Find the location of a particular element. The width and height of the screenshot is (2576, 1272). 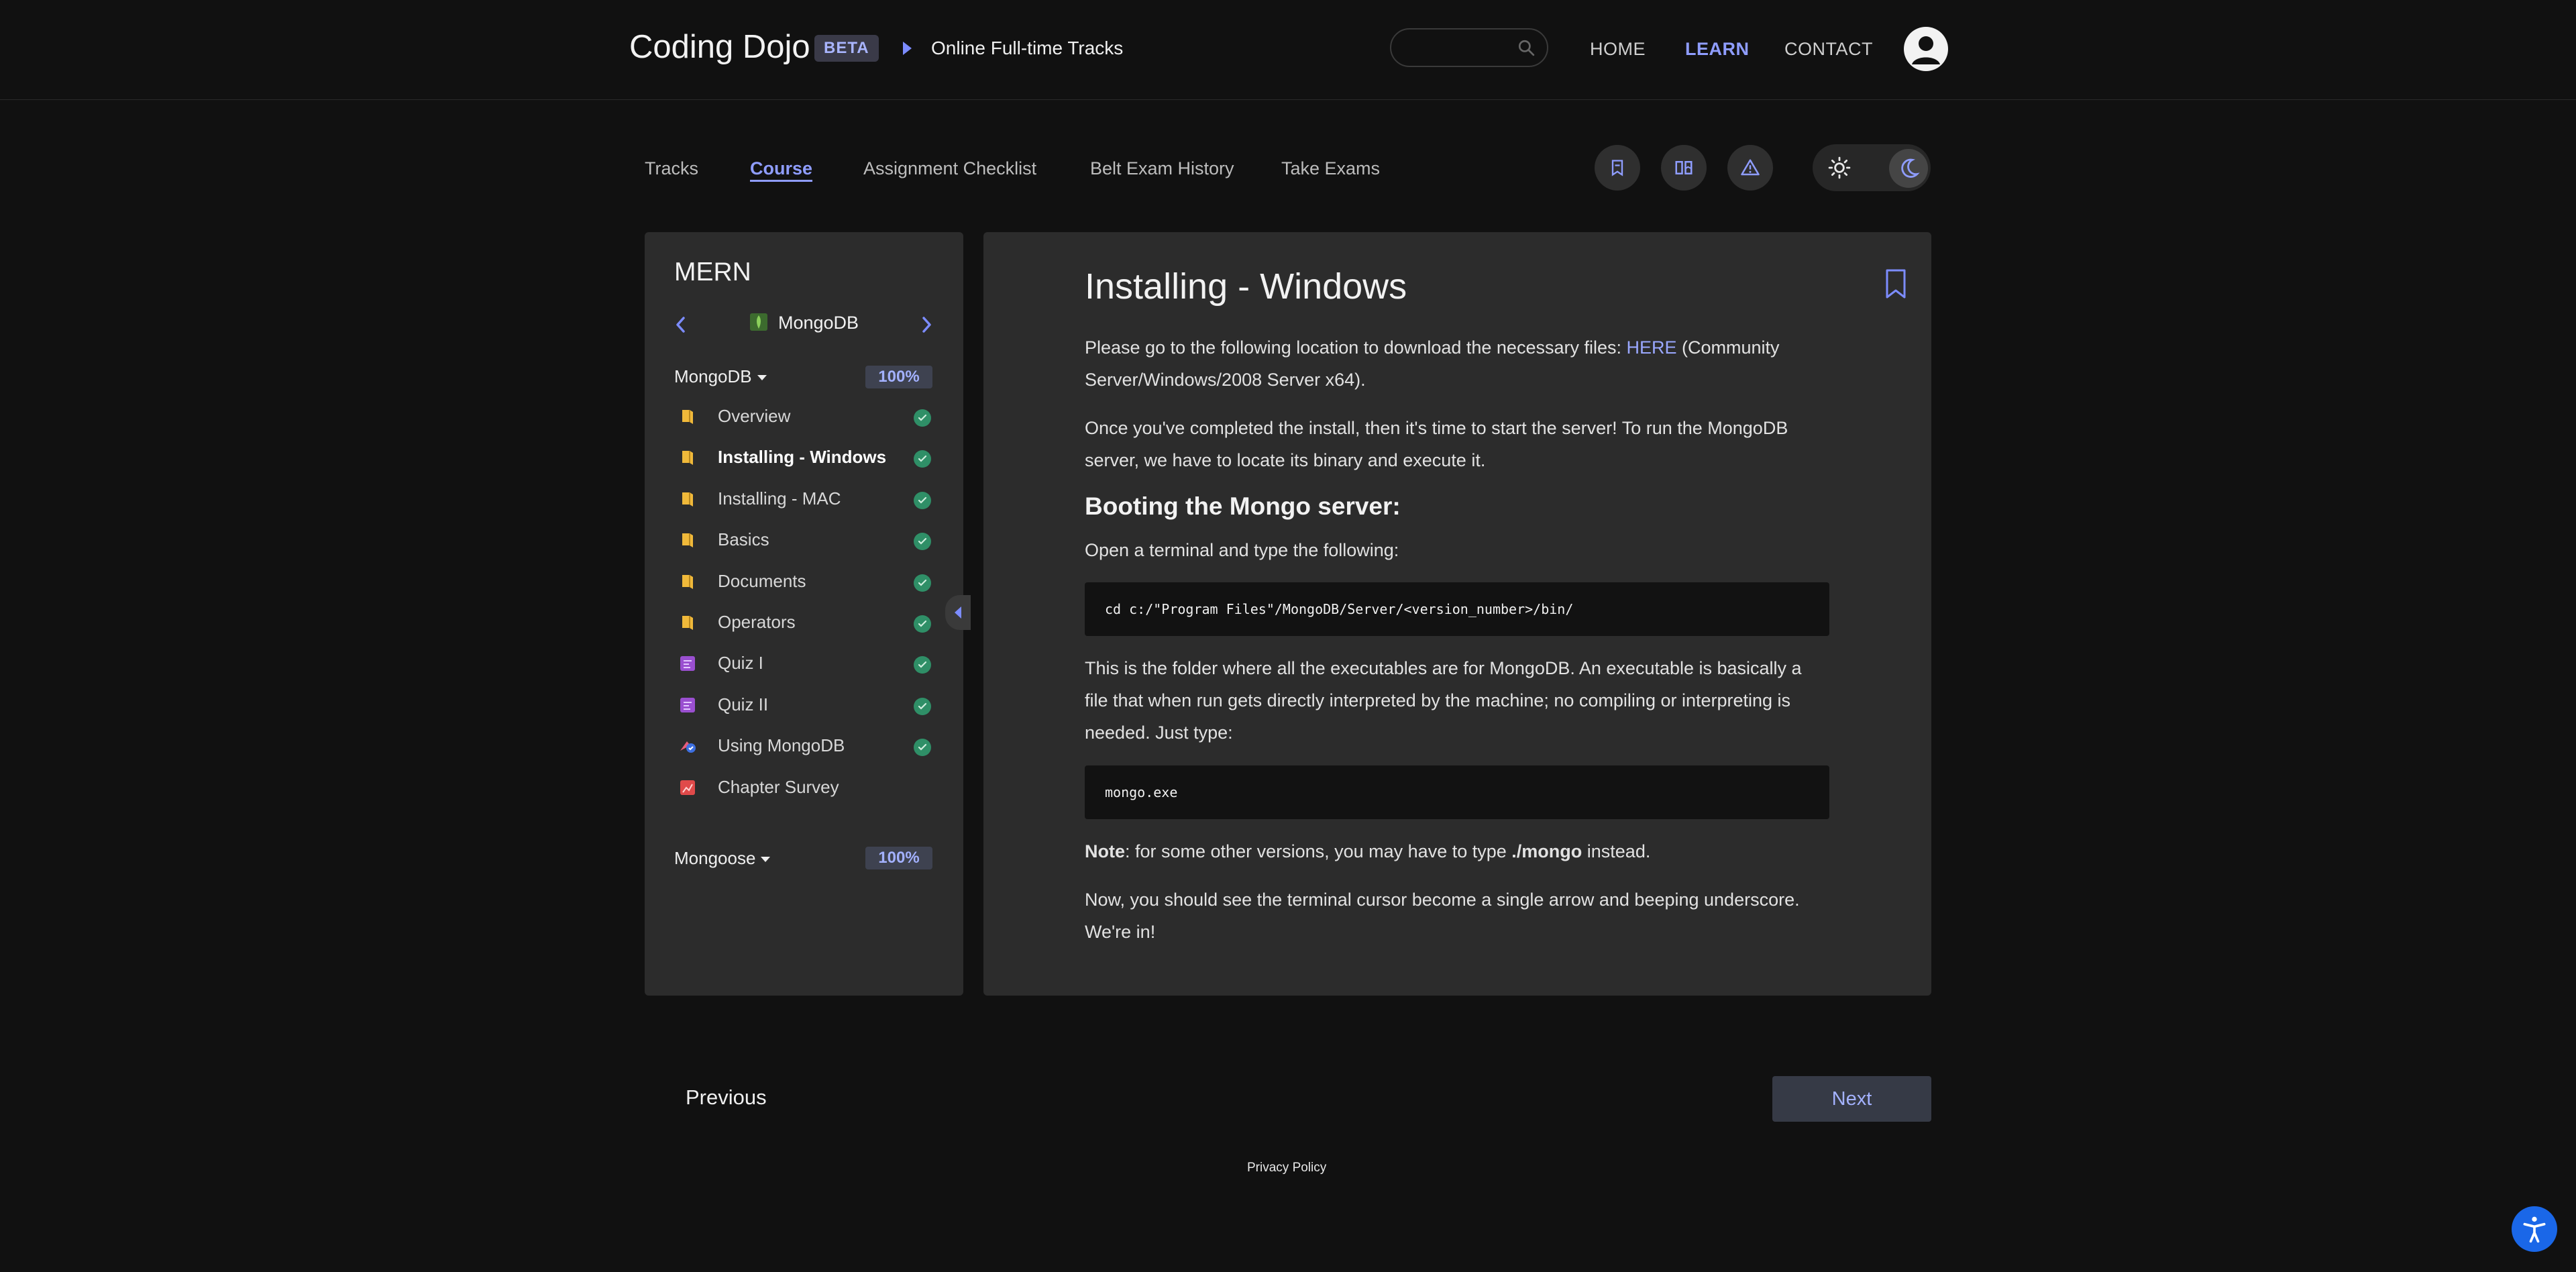

nav-contact: CONTACT is located at coordinates (1828, 49).